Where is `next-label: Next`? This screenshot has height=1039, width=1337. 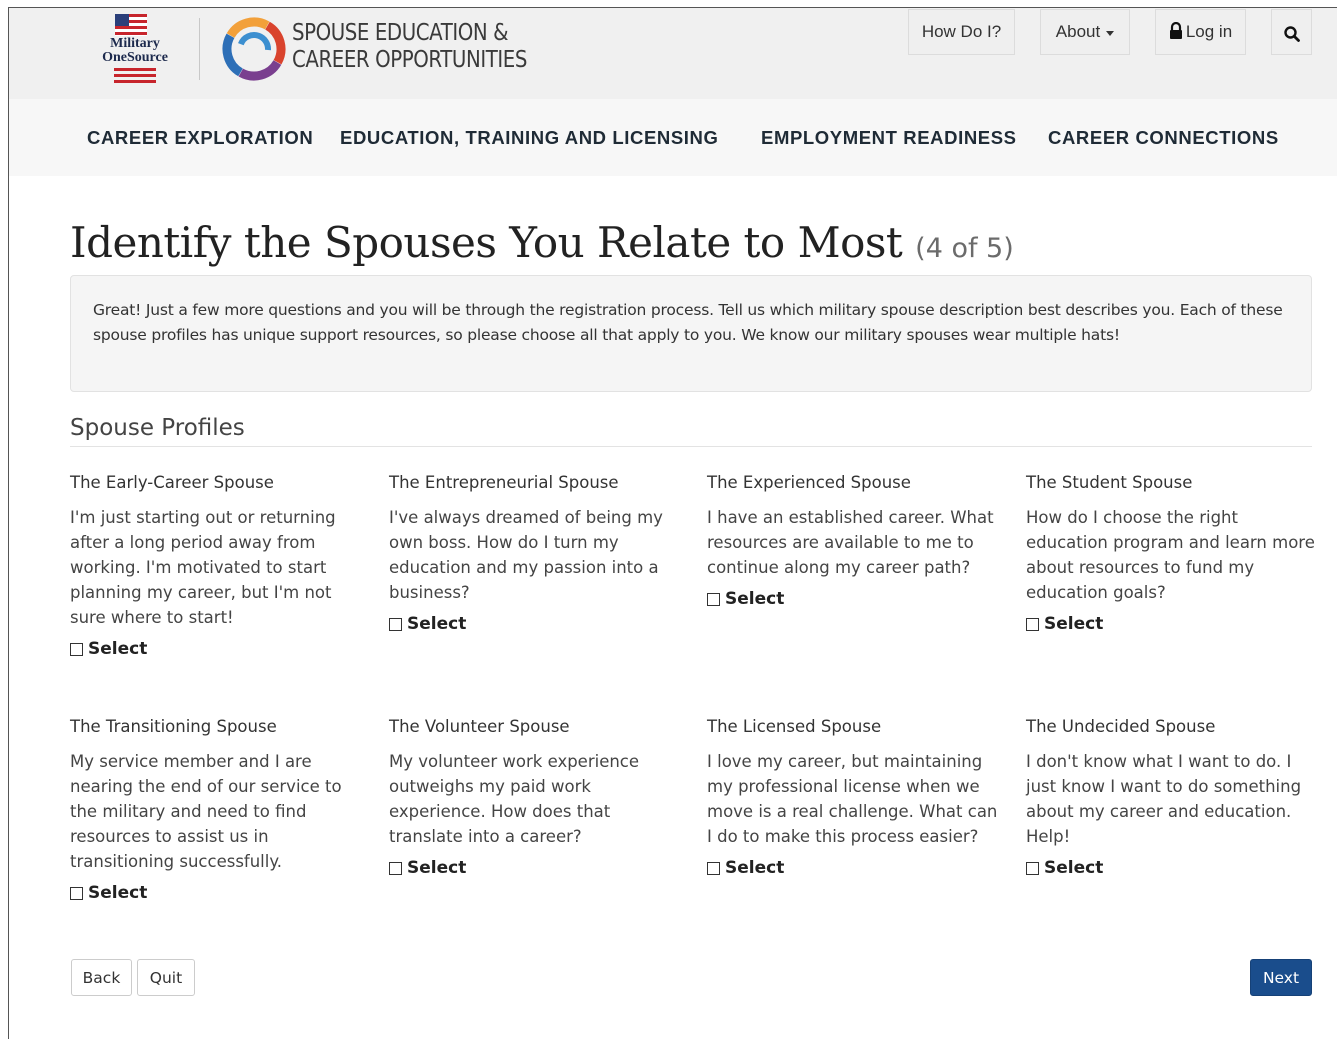
next-label: Next is located at coordinates (1281, 977).